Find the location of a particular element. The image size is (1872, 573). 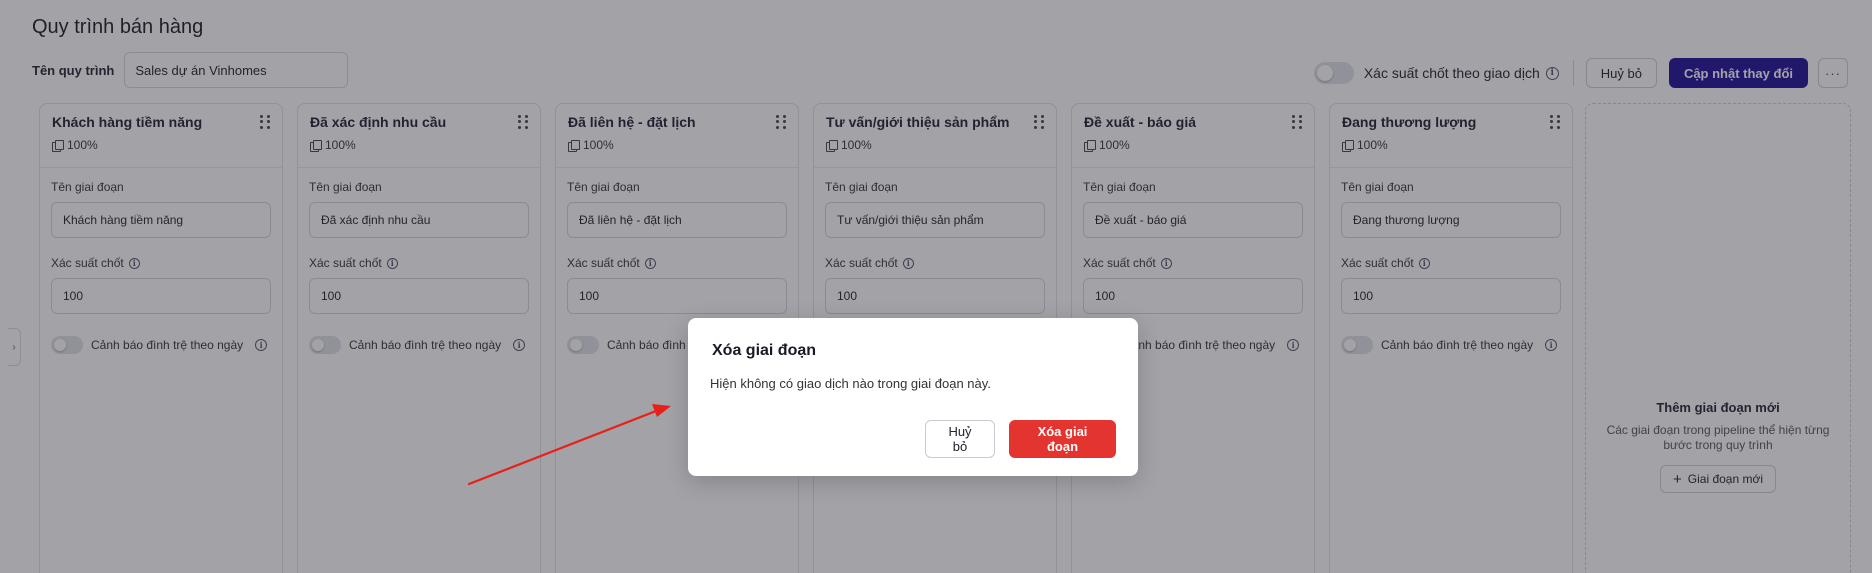

dialog-title: Xóa giai đoạn is located at coordinates (764, 350).